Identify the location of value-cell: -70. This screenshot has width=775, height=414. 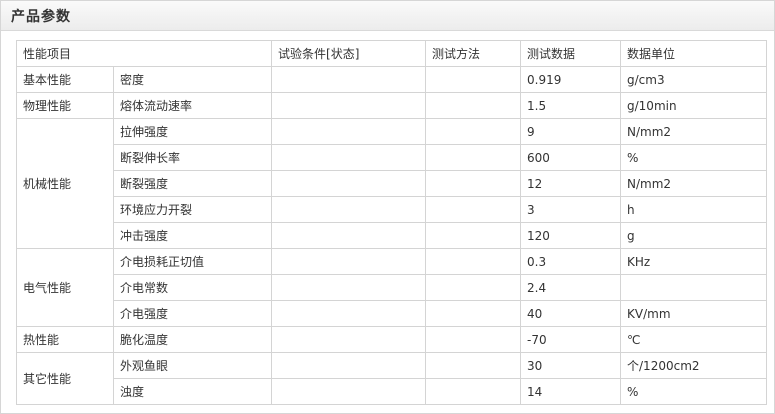
(571, 339).